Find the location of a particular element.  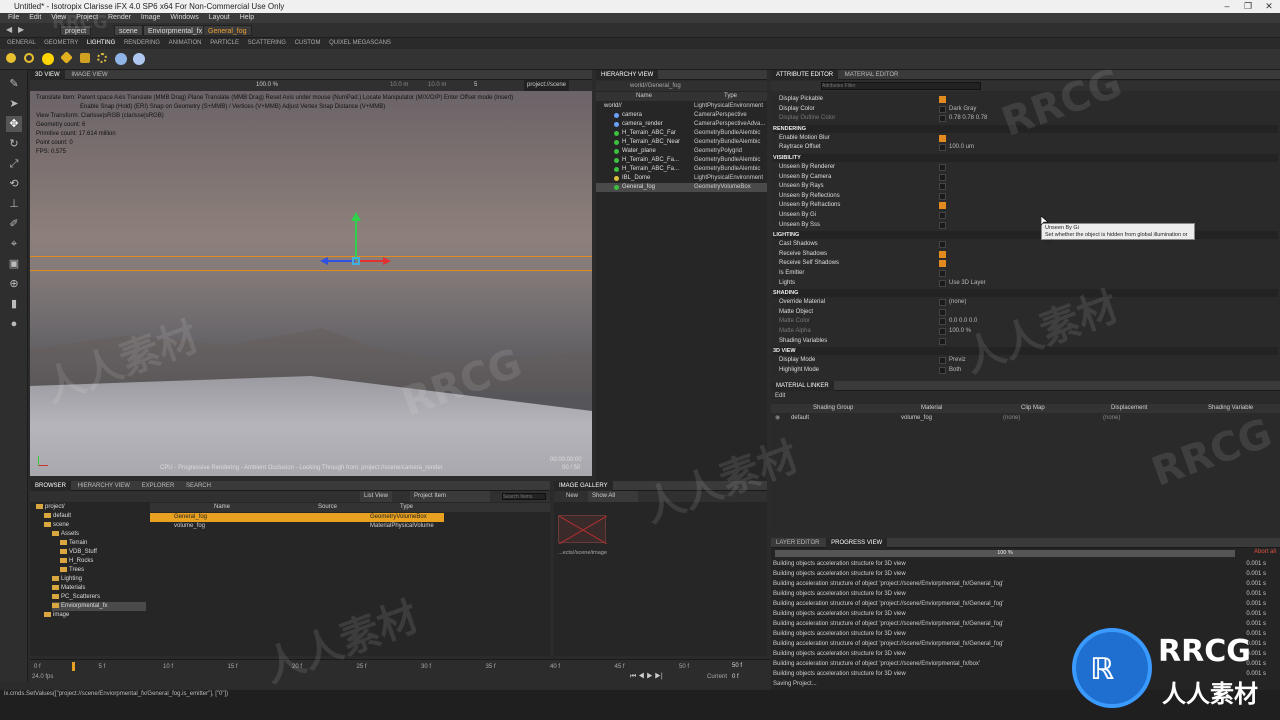

color-picker-icon: ● is located at coordinates (14, 324).